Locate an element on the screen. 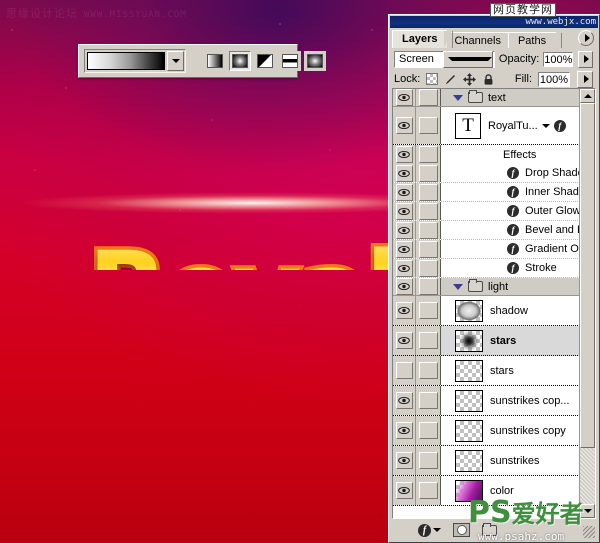 The width and height of the screenshot is (600, 543). layer-row-body: sunstrikes copy is located at coordinates (510, 430).